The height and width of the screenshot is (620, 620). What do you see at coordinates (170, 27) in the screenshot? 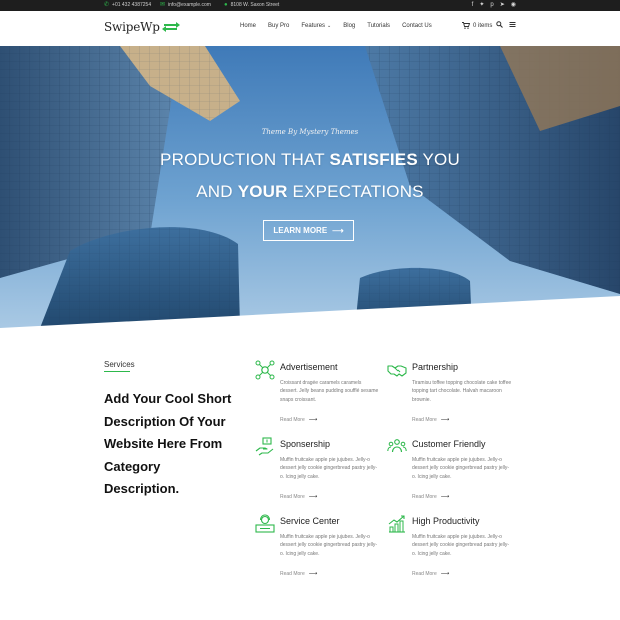
I see `swap-arrows-icon` at bounding box center [170, 27].